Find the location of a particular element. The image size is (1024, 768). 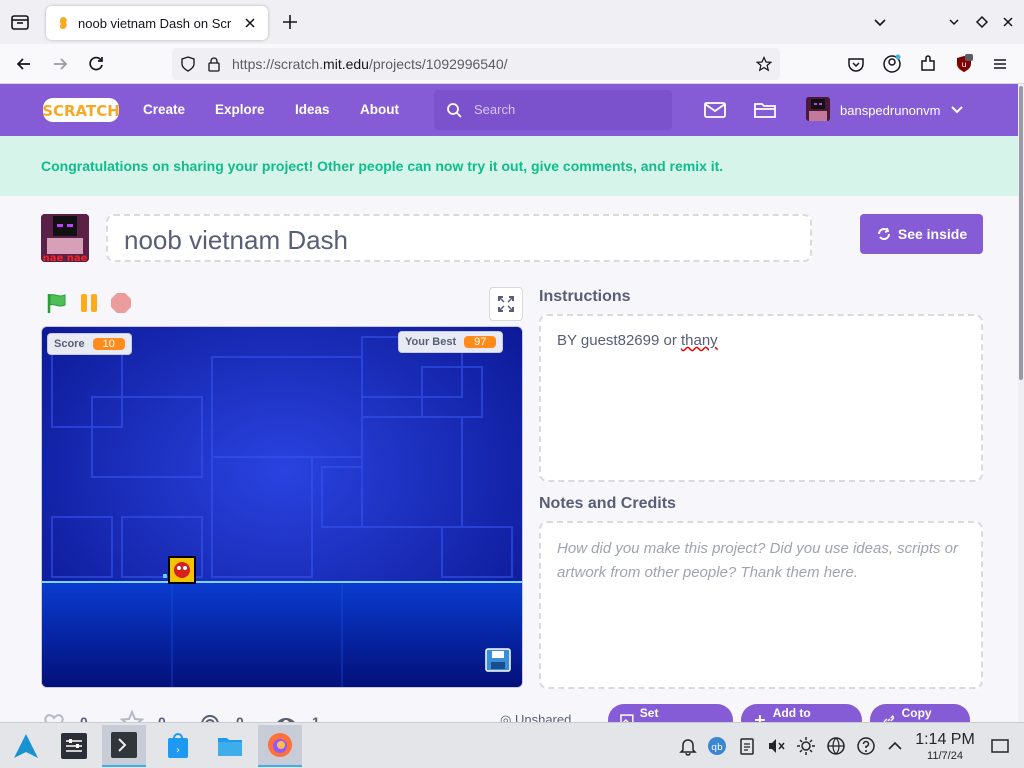

taskbar-software-app: › is located at coordinates (178, 746).